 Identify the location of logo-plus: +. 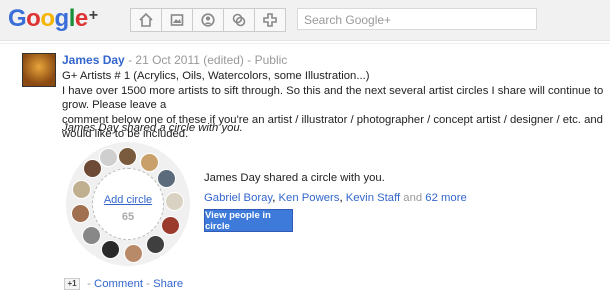
(93, 15).